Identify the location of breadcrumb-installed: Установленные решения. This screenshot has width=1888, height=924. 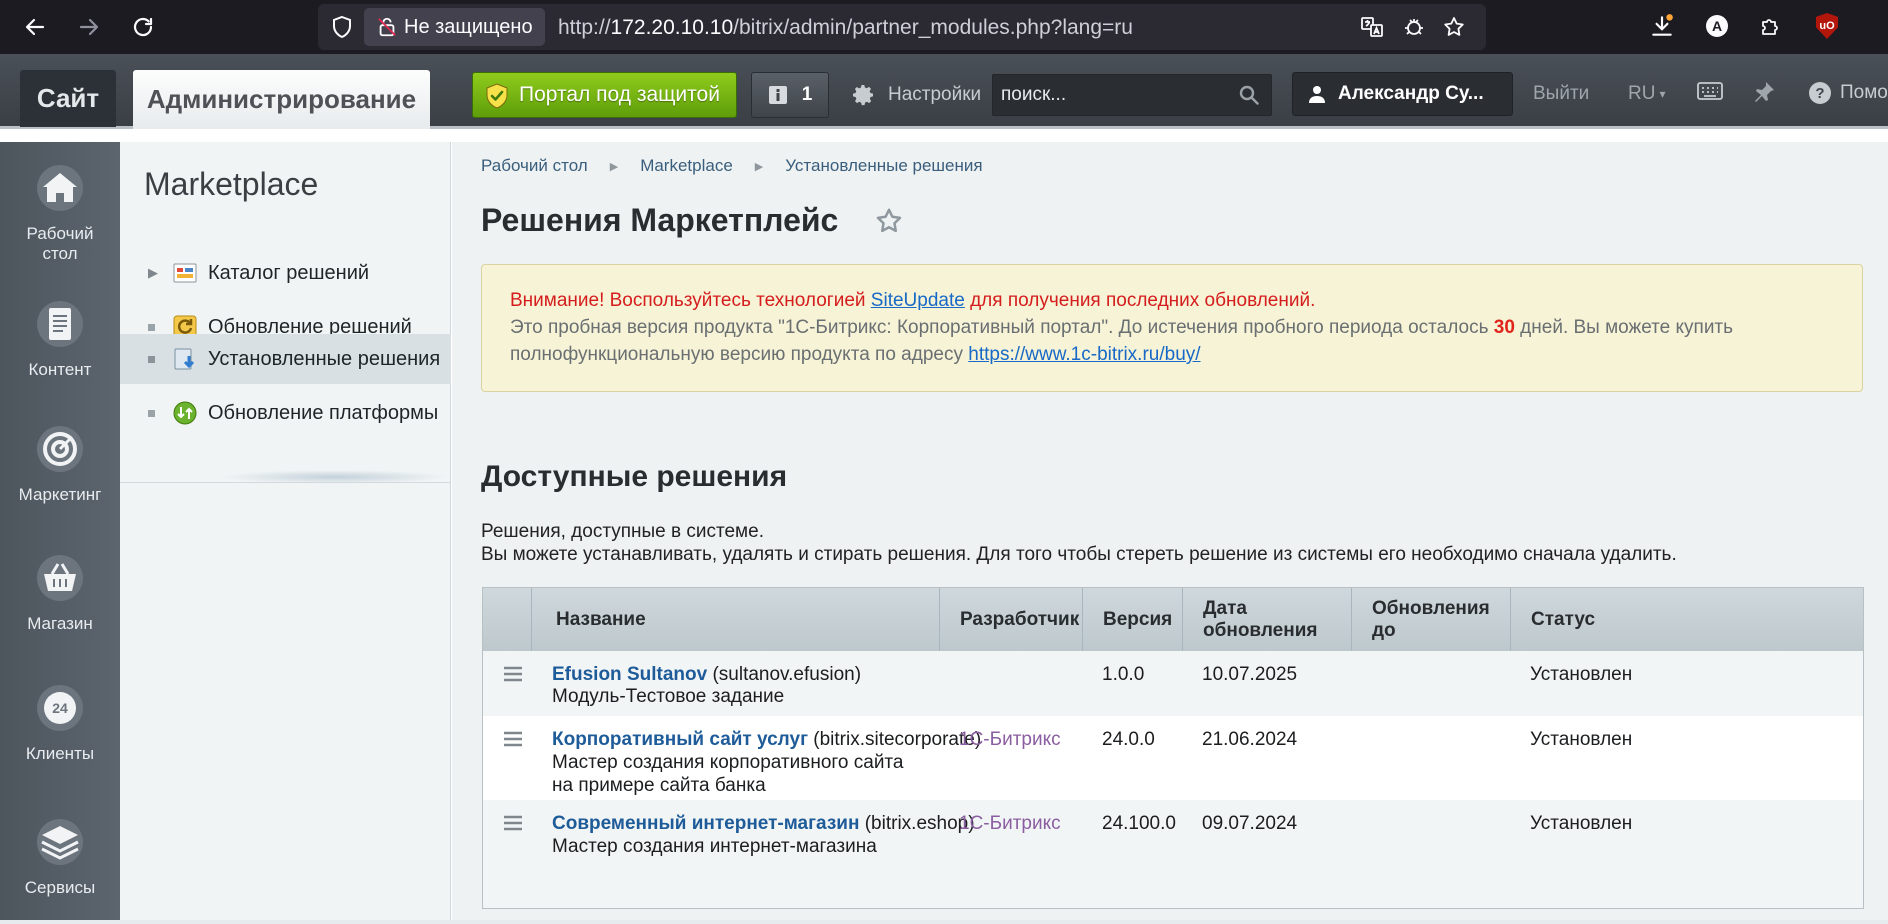
(883, 166).